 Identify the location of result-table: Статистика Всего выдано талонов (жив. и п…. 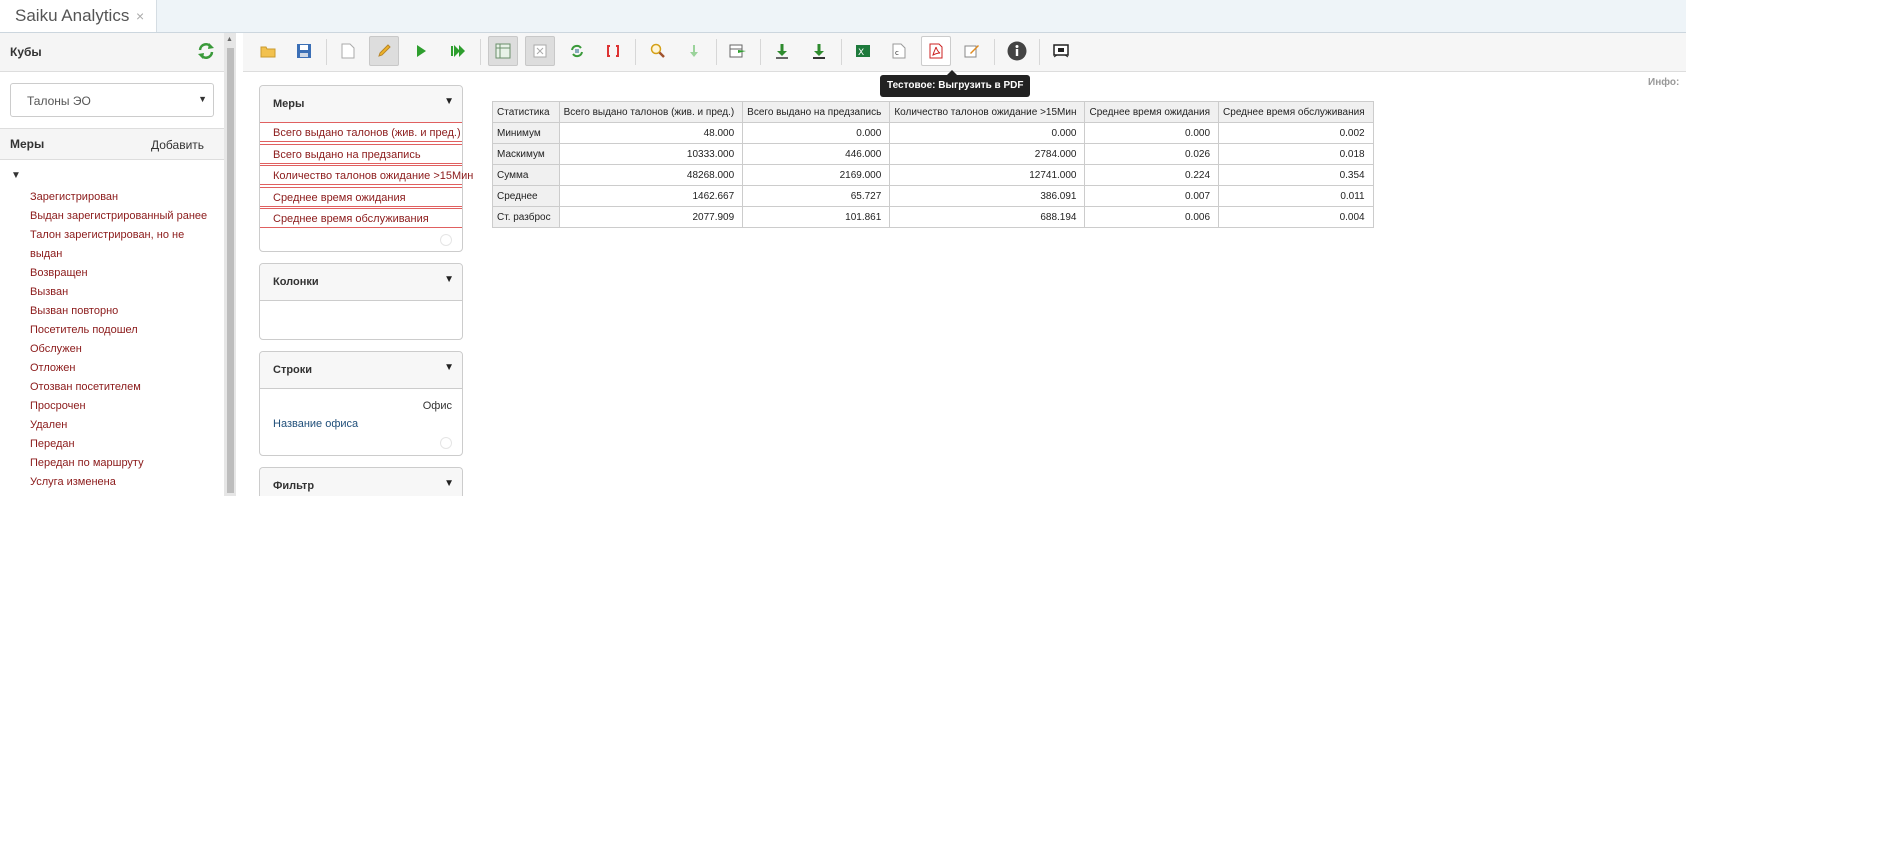
(933, 164).